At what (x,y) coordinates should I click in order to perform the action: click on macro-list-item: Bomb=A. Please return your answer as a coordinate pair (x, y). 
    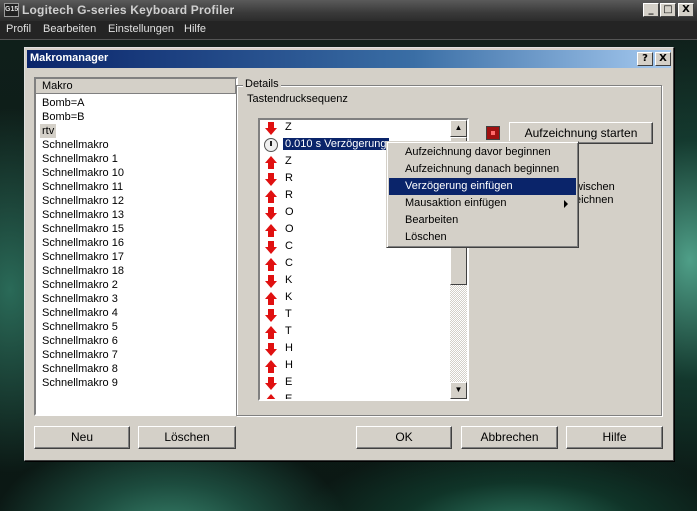
    Looking at the image, I should click on (63, 103).